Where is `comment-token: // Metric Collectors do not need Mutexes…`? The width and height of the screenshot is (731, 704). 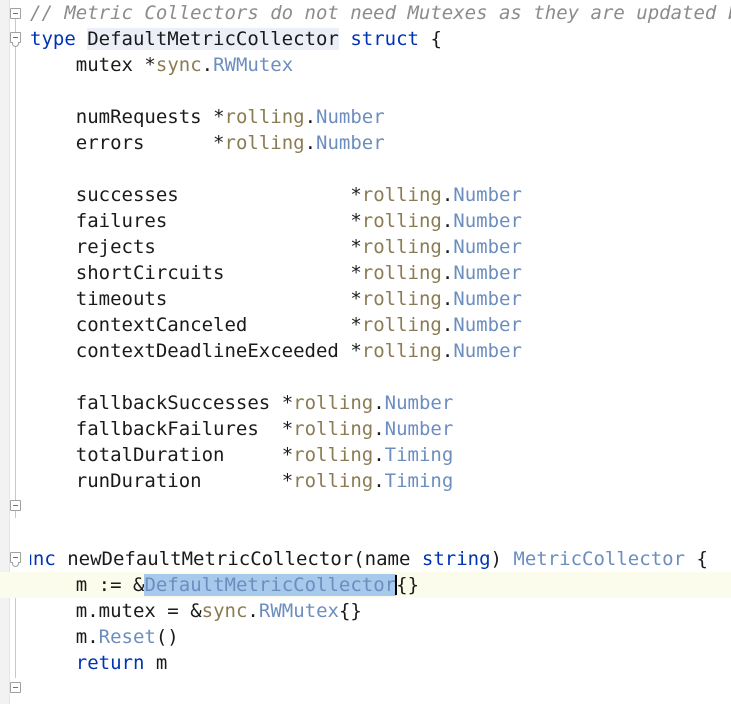
comment-token: // Metric Collectors do not need Mutexes… is located at coordinates (380, 13).